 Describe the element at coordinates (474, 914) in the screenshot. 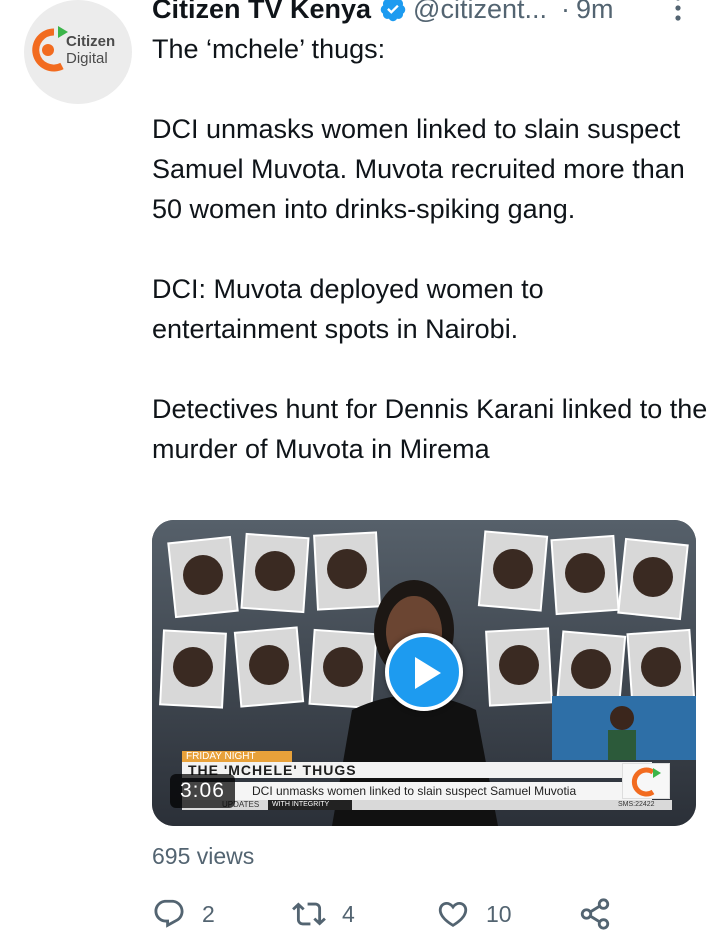

I see `like-button: 10` at that location.